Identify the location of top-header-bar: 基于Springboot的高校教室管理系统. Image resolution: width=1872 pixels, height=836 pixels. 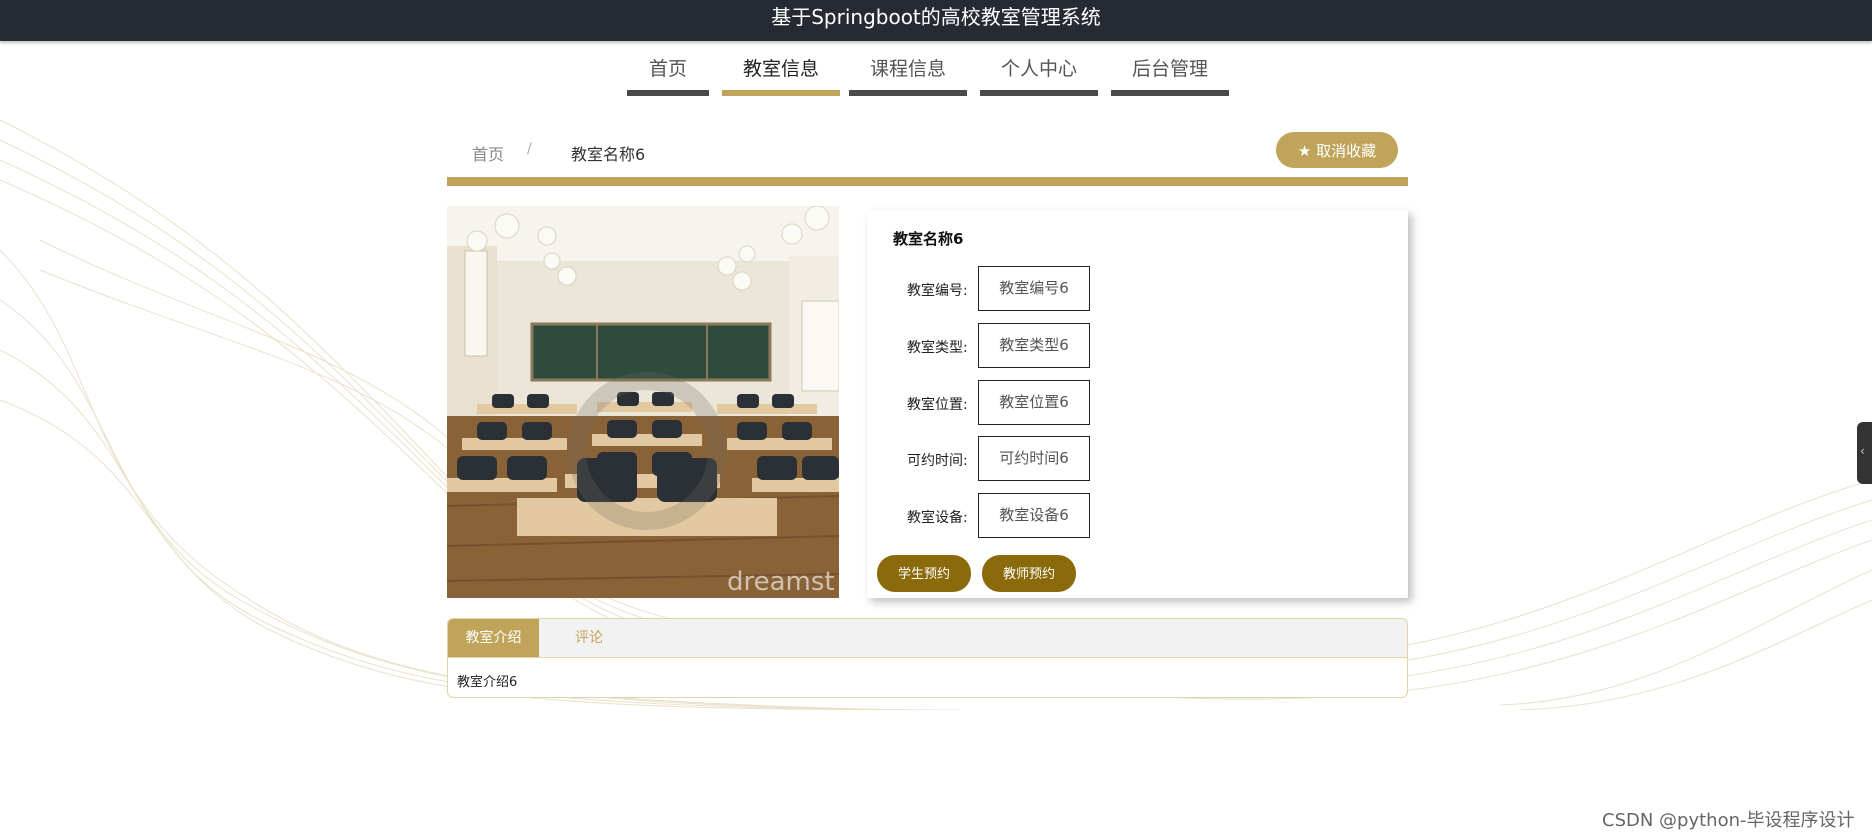
(936, 20).